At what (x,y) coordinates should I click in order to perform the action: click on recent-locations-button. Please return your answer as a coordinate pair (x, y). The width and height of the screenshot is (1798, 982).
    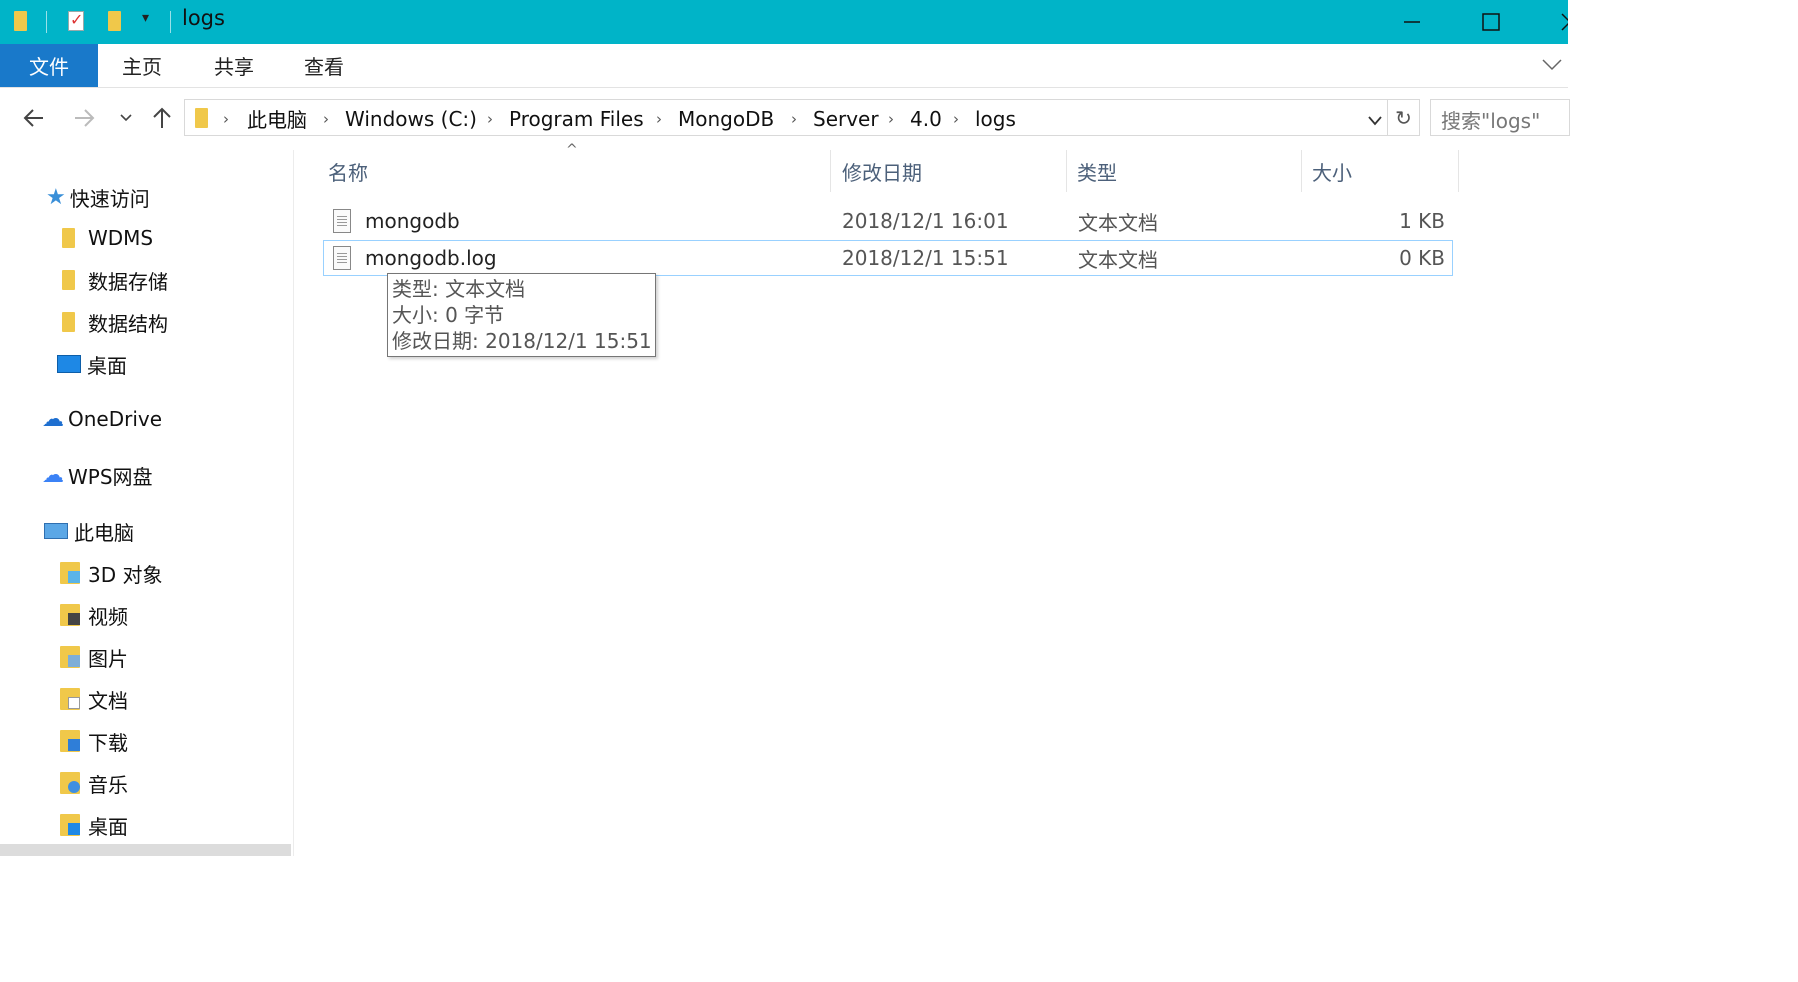
    Looking at the image, I should click on (126, 118).